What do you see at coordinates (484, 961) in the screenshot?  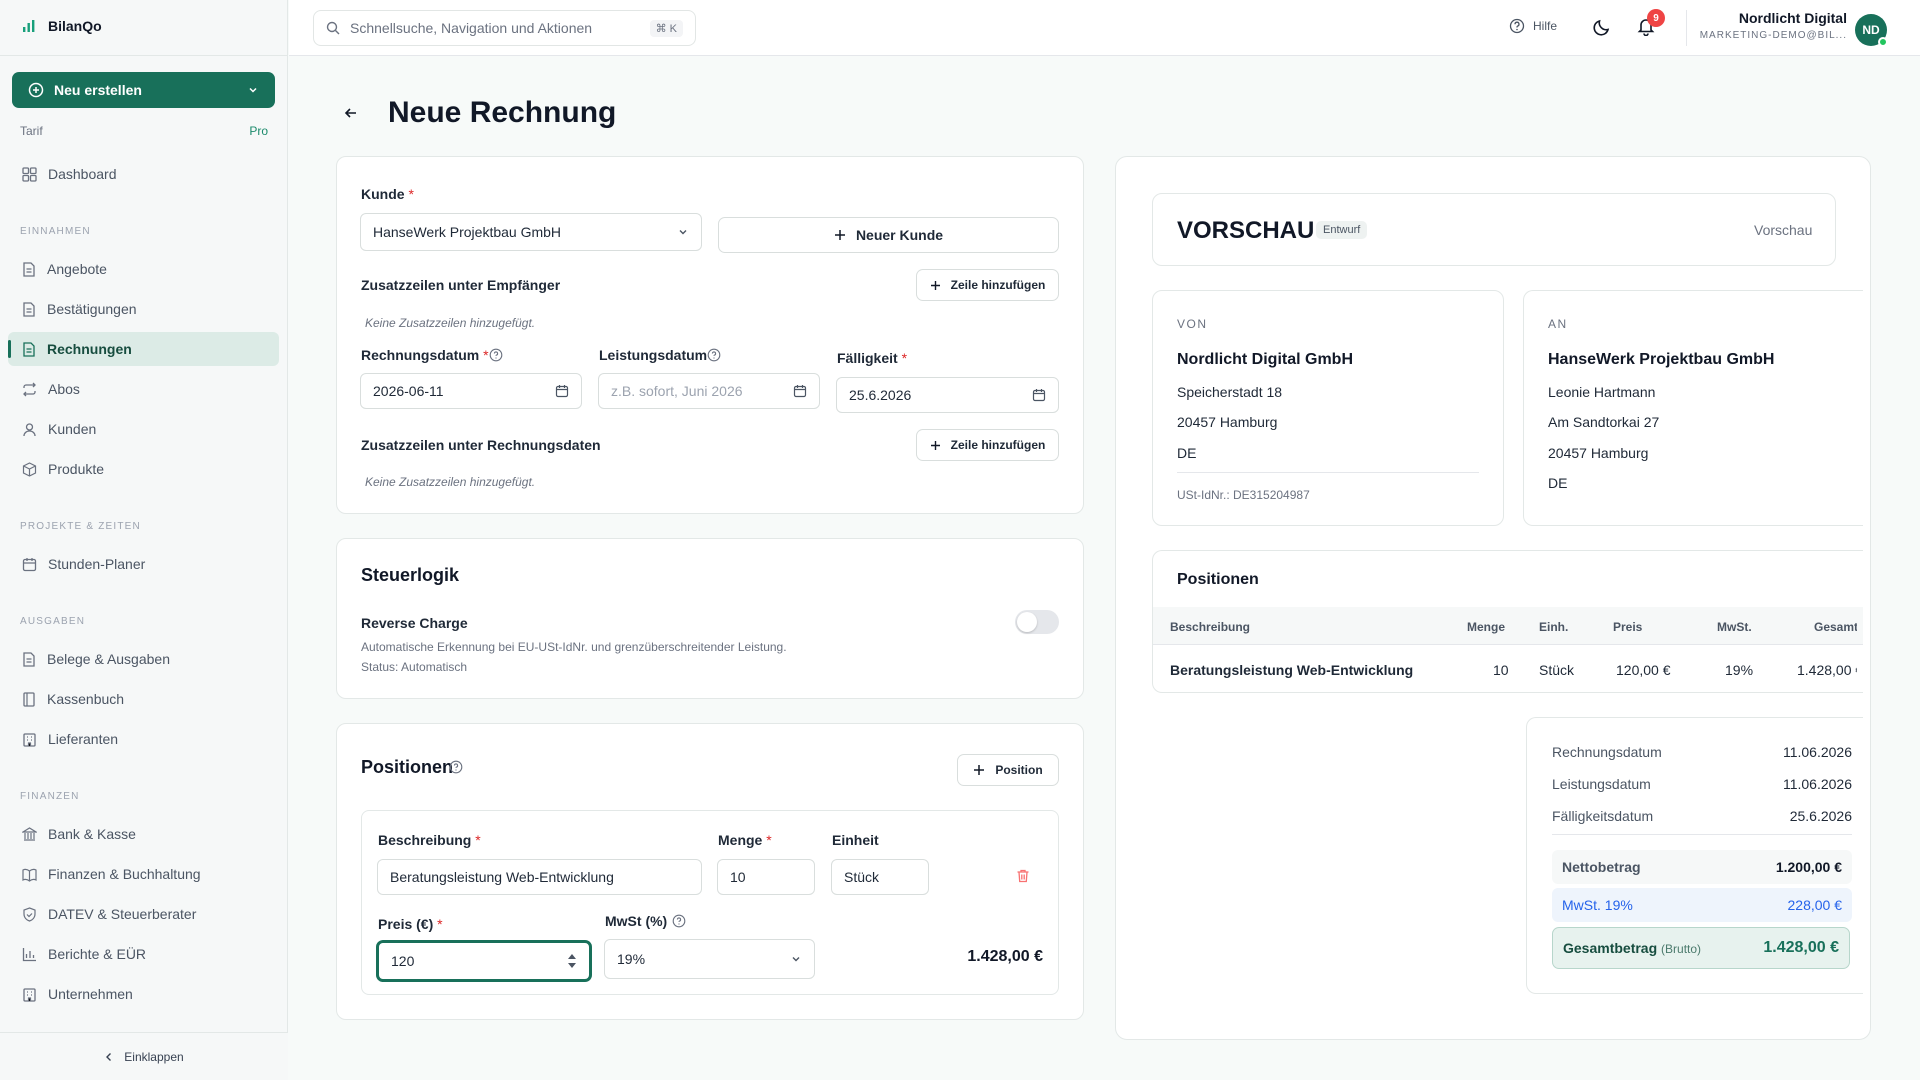 I see `price-input: 120` at bounding box center [484, 961].